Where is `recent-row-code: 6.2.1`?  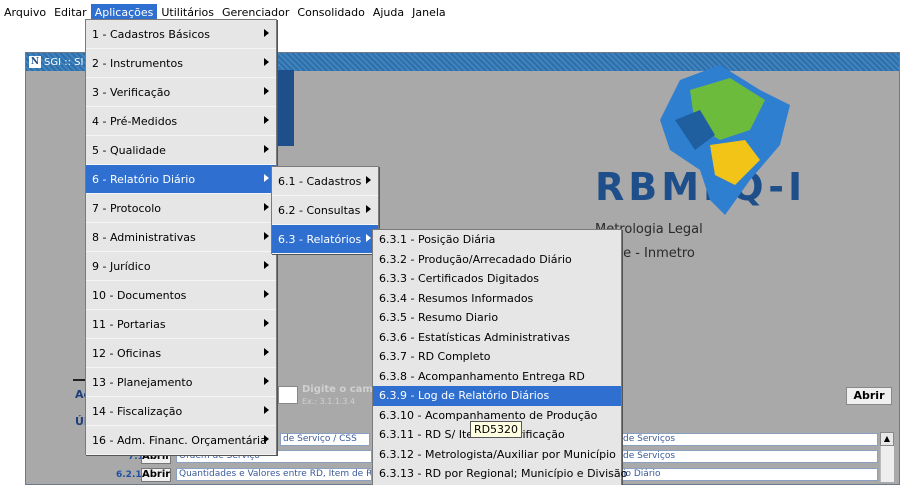 recent-row-code: 6.2.1 is located at coordinates (129, 475).